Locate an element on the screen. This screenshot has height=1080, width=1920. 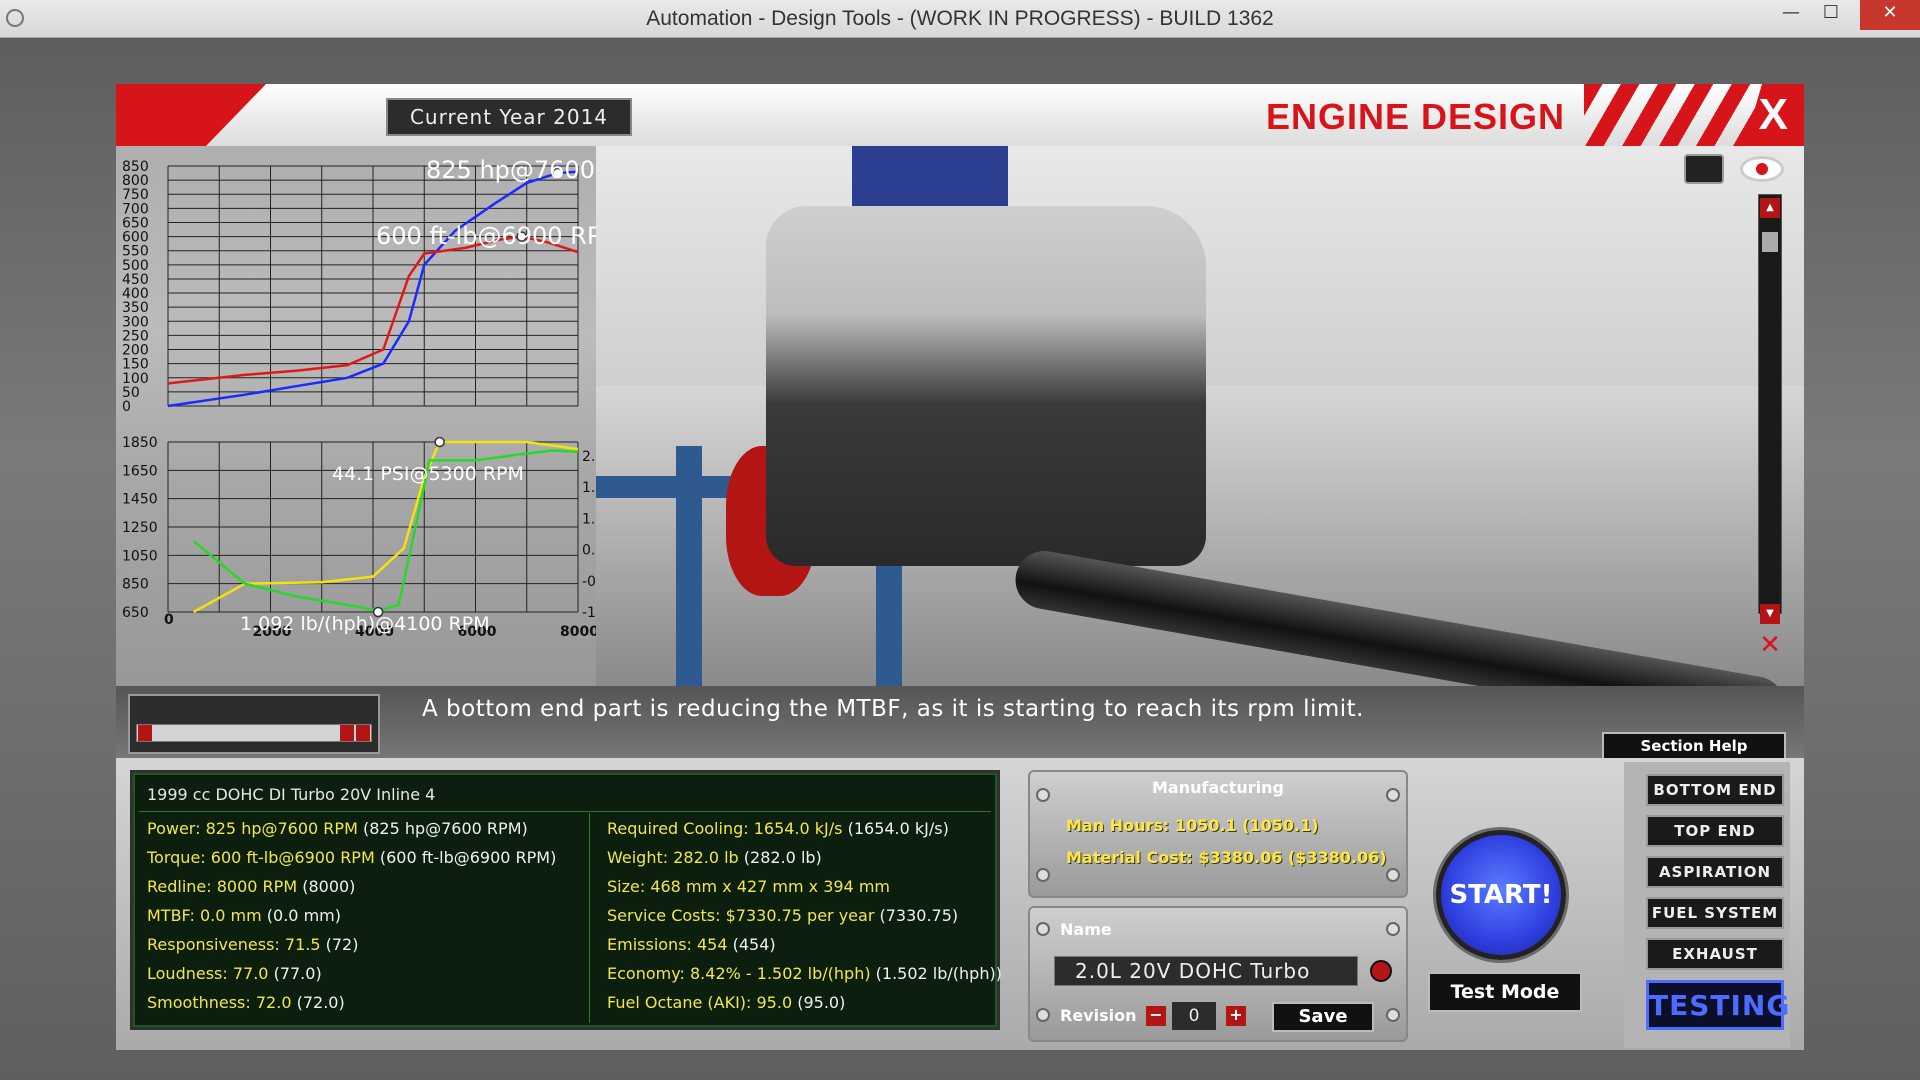
stat-label: Size: 468 mm x 427 mm x 394 mm is located at coordinates (748, 886).